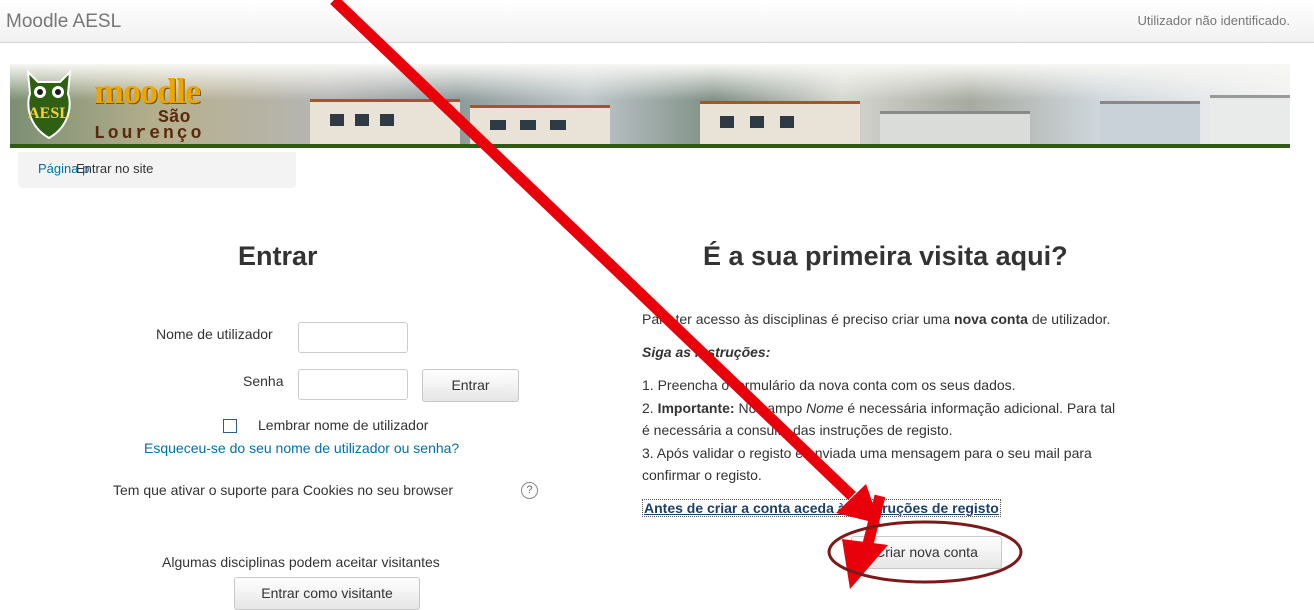 This screenshot has width=1314, height=610. Describe the element at coordinates (696, 408) in the screenshot. I see `step2-bold: Importante:` at that location.